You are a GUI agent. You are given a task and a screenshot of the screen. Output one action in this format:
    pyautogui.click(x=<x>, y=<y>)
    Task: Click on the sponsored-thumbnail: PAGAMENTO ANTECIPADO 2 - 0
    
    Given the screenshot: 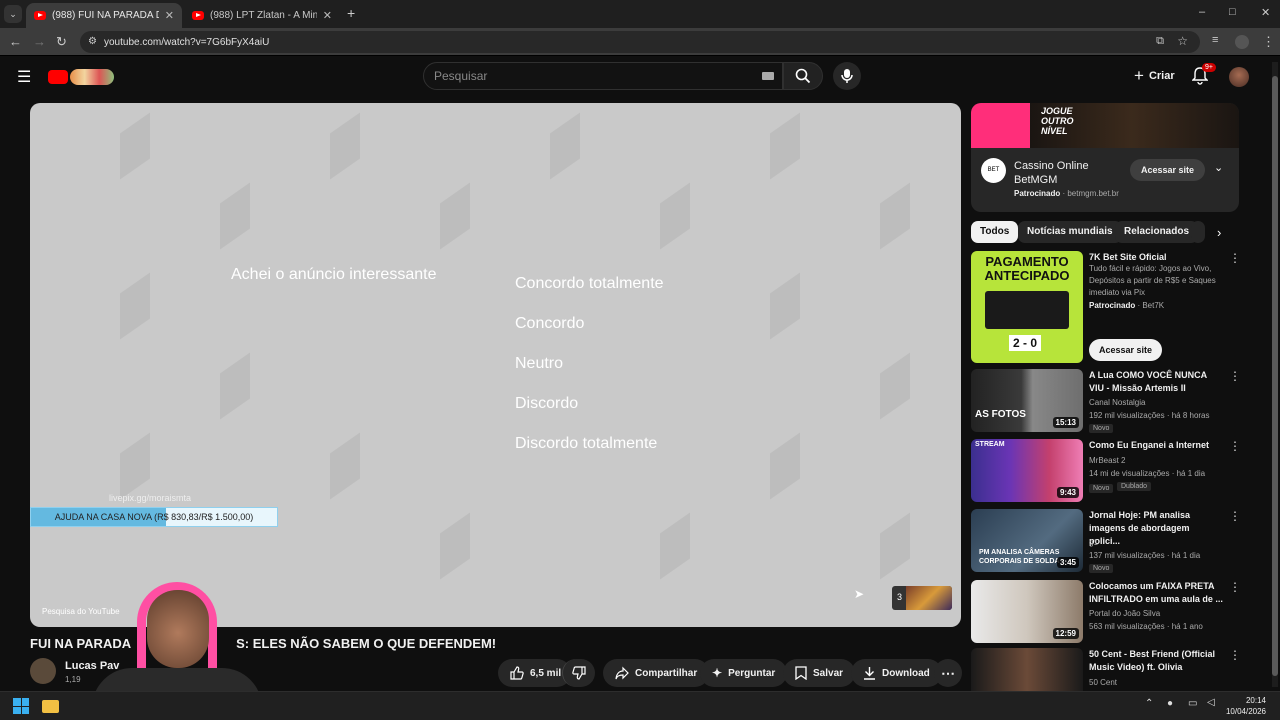 What is the action you would take?
    pyautogui.click(x=1027, y=307)
    